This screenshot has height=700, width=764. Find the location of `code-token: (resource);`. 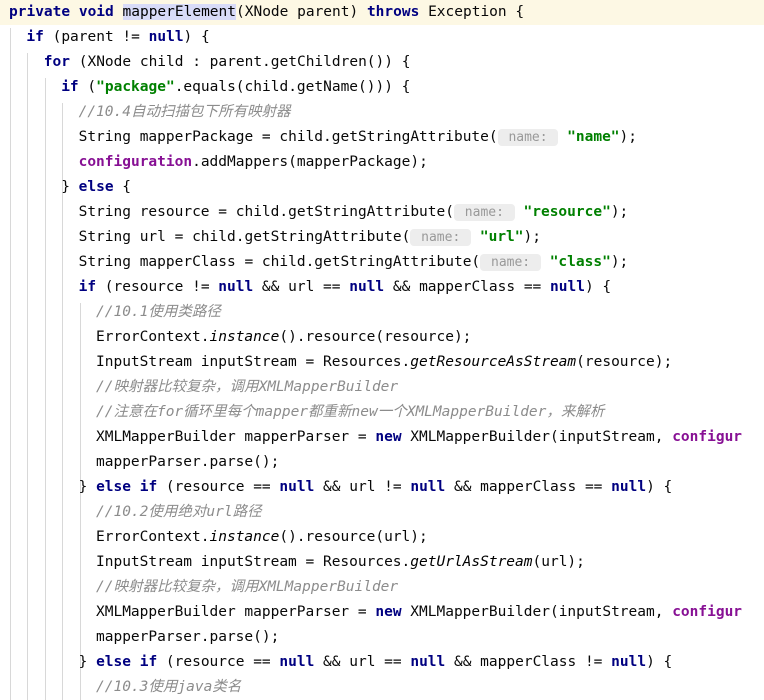

code-token: (resource); is located at coordinates (624, 362).